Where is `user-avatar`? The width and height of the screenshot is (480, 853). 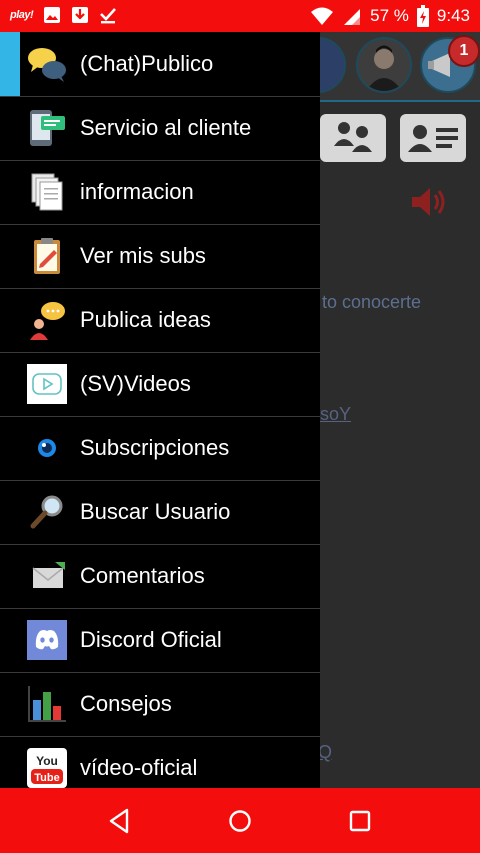 user-avatar is located at coordinates (384, 65).